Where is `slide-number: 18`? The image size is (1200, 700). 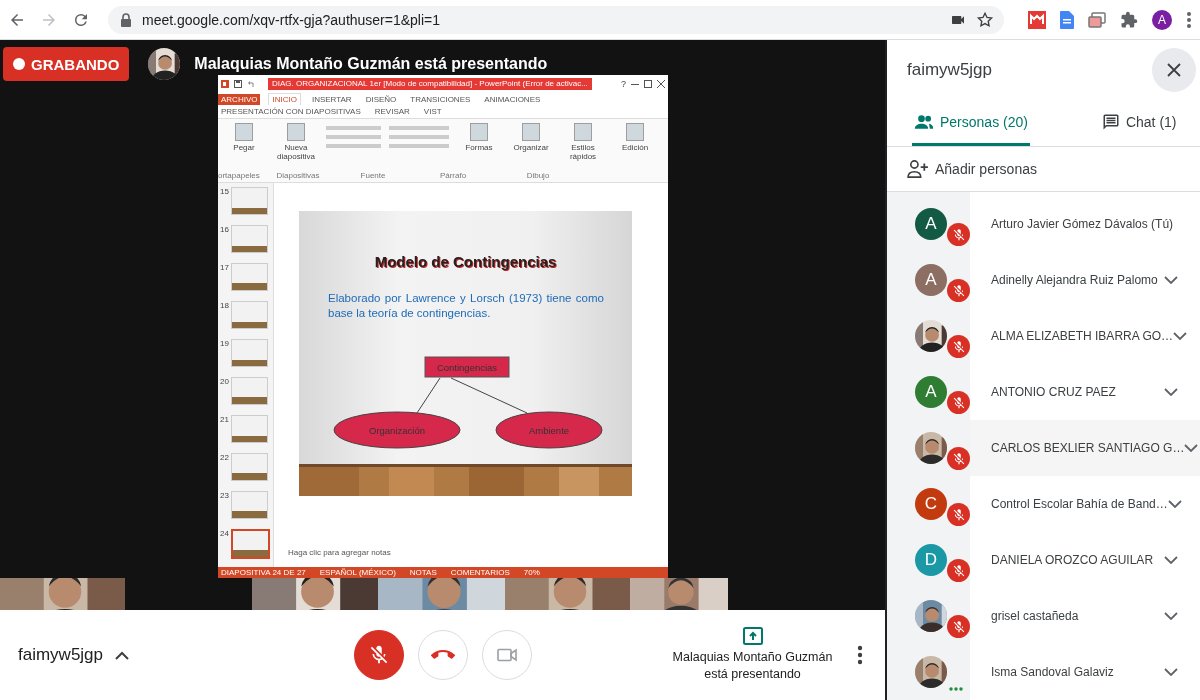
slide-number: 18 is located at coordinates (224, 306).